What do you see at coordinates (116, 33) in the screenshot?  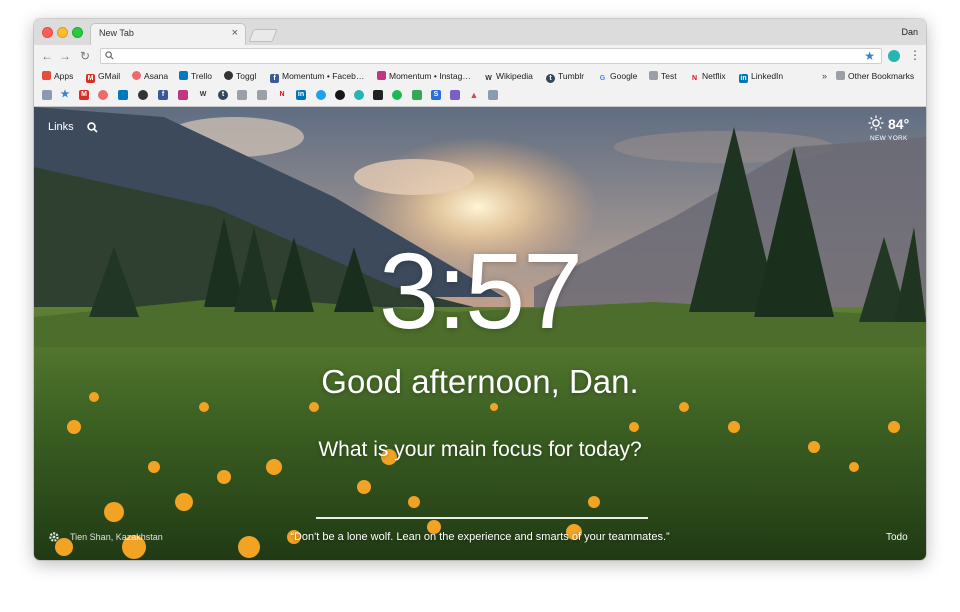 I see `tab-title: New Tab` at bounding box center [116, 33].